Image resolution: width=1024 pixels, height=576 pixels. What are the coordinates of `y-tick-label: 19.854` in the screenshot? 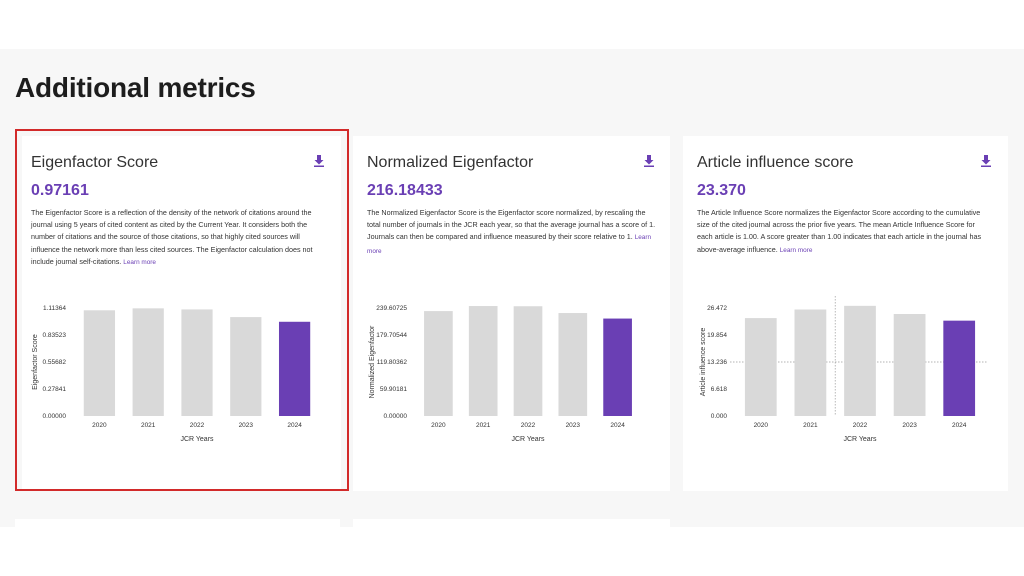 It's located at (717, 335).